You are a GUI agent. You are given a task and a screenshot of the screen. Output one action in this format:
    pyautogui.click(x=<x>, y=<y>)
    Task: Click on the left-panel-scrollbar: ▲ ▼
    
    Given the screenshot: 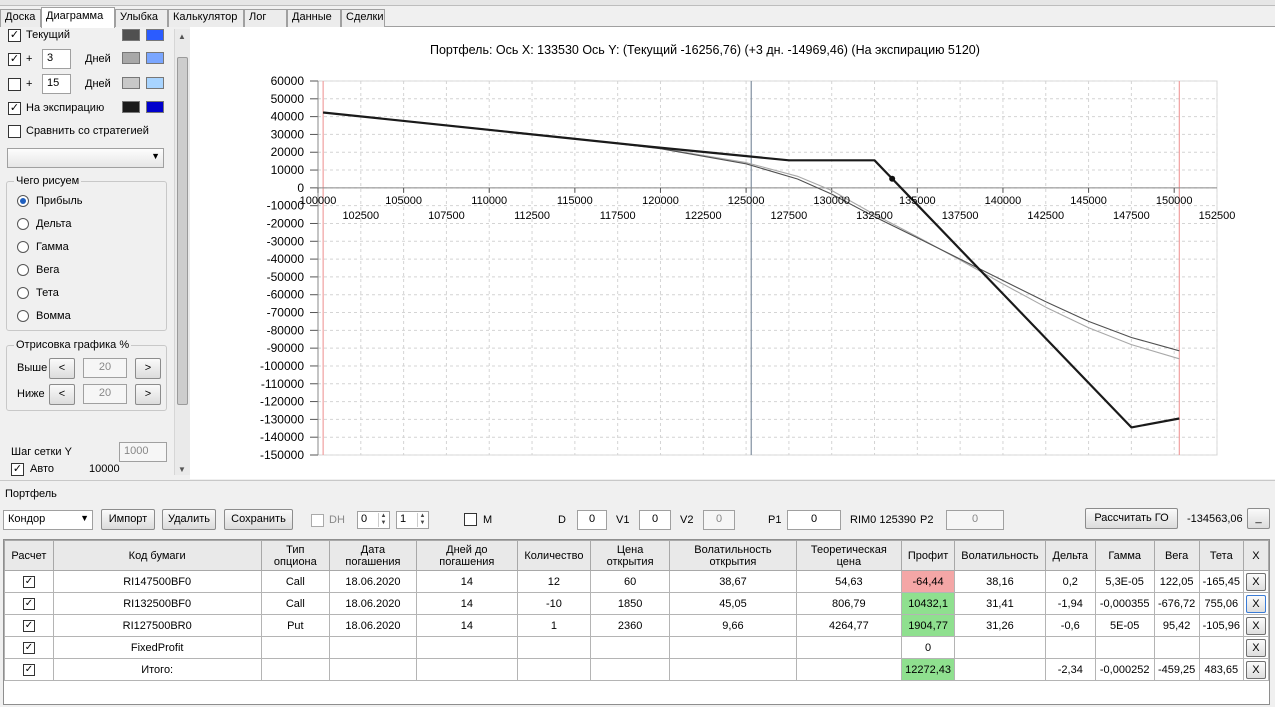 What is the action you would take?
    pyautogui.click(x=182, y=252)
    